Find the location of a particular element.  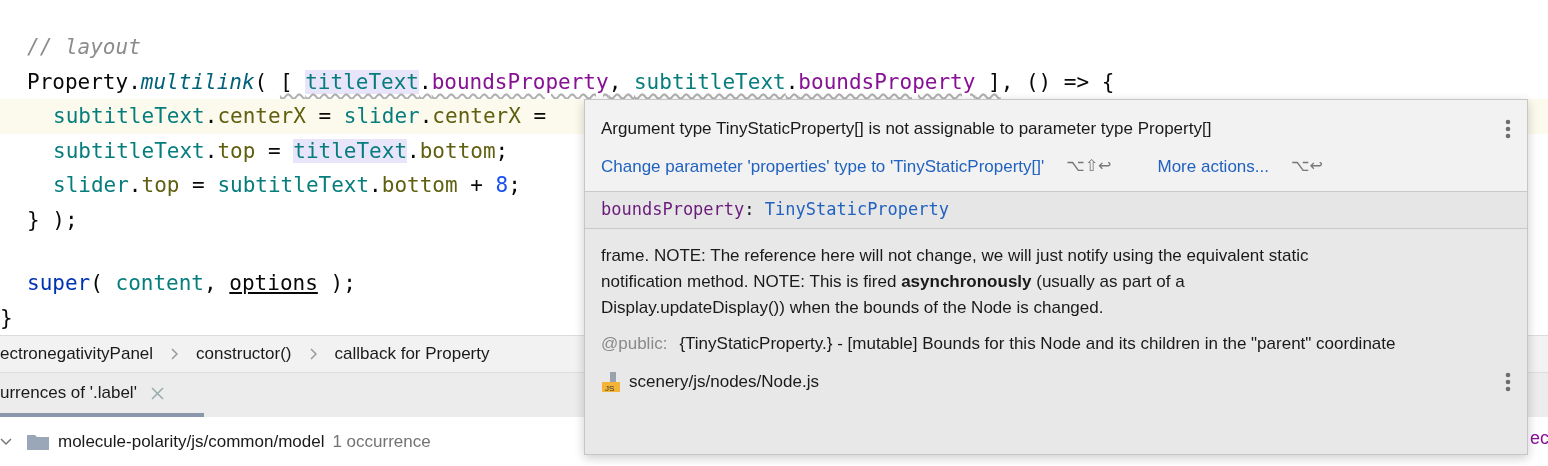

shortcut-hint: ⌥↩ is located at coordinates (1307, 166).